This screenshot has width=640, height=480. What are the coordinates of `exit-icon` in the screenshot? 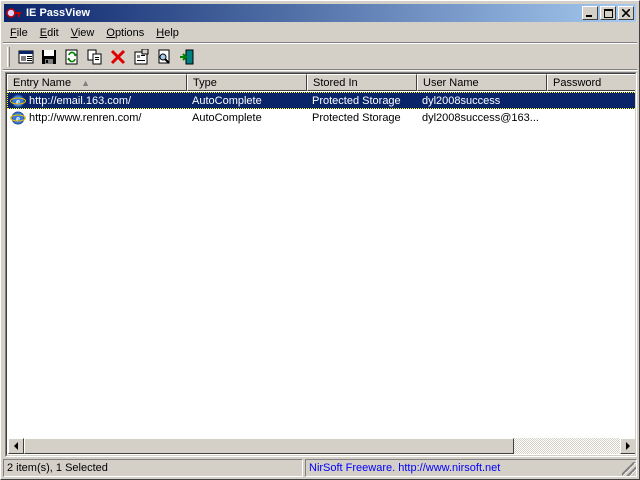 It's located at (186, 57).